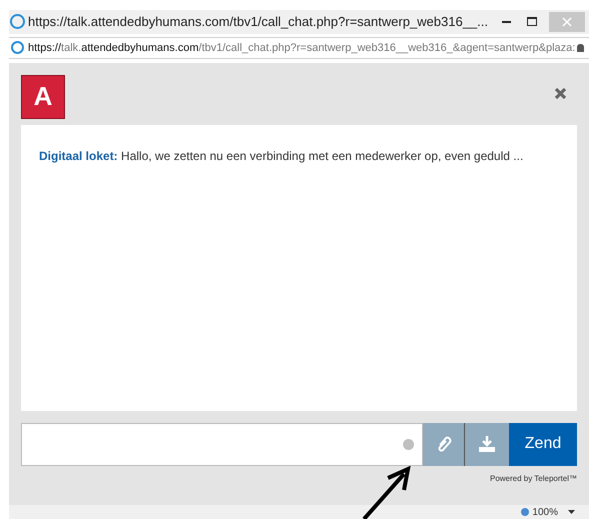  I want to click on message-input, so click(222, 444).